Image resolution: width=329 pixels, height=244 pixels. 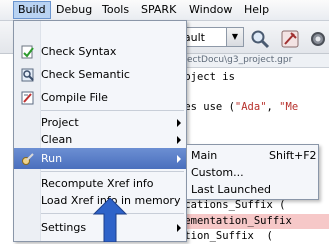 What do you see at coordinates (85, 74) in the screenshot?
I see `menu-item-label: Check Semantic` at bounding box center [85, 74].